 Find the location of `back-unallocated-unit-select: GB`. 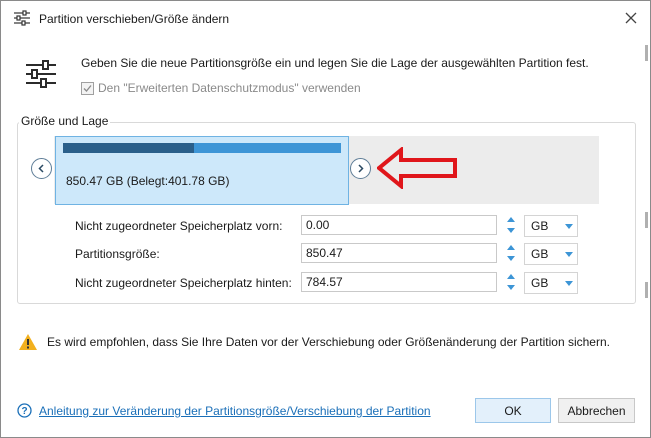

back-unallocated-unit-select: GB is located at coordinates (551, 283).